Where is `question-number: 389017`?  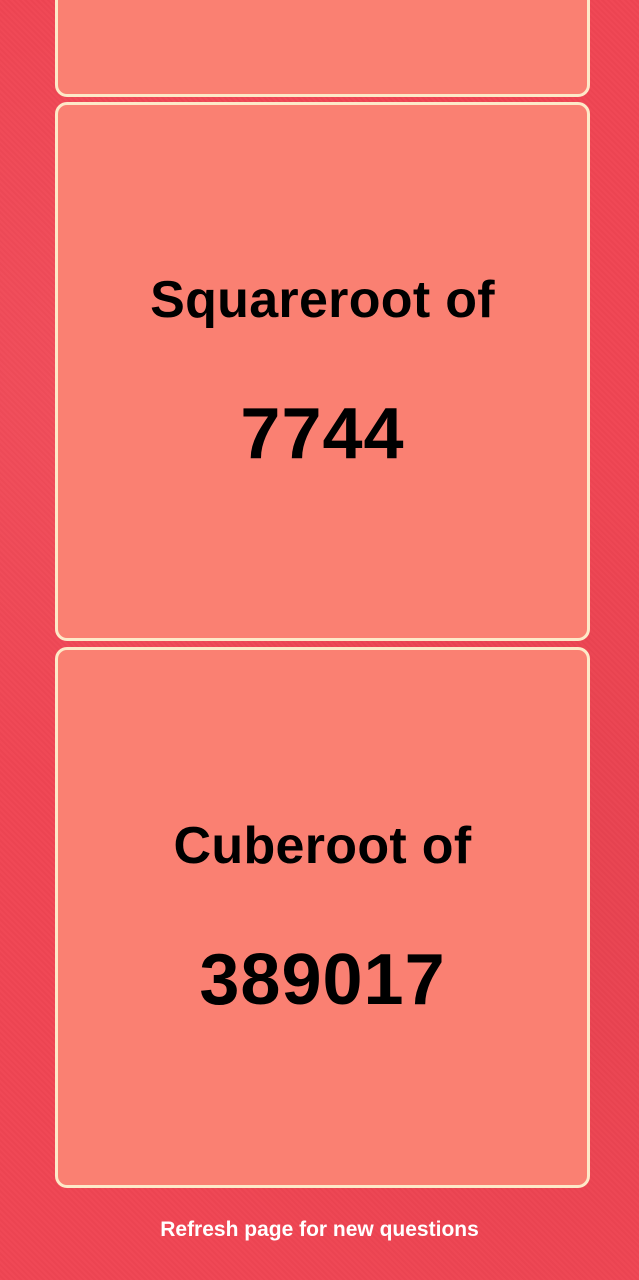
question-number: 389017 is located at coordinates (322, 979).